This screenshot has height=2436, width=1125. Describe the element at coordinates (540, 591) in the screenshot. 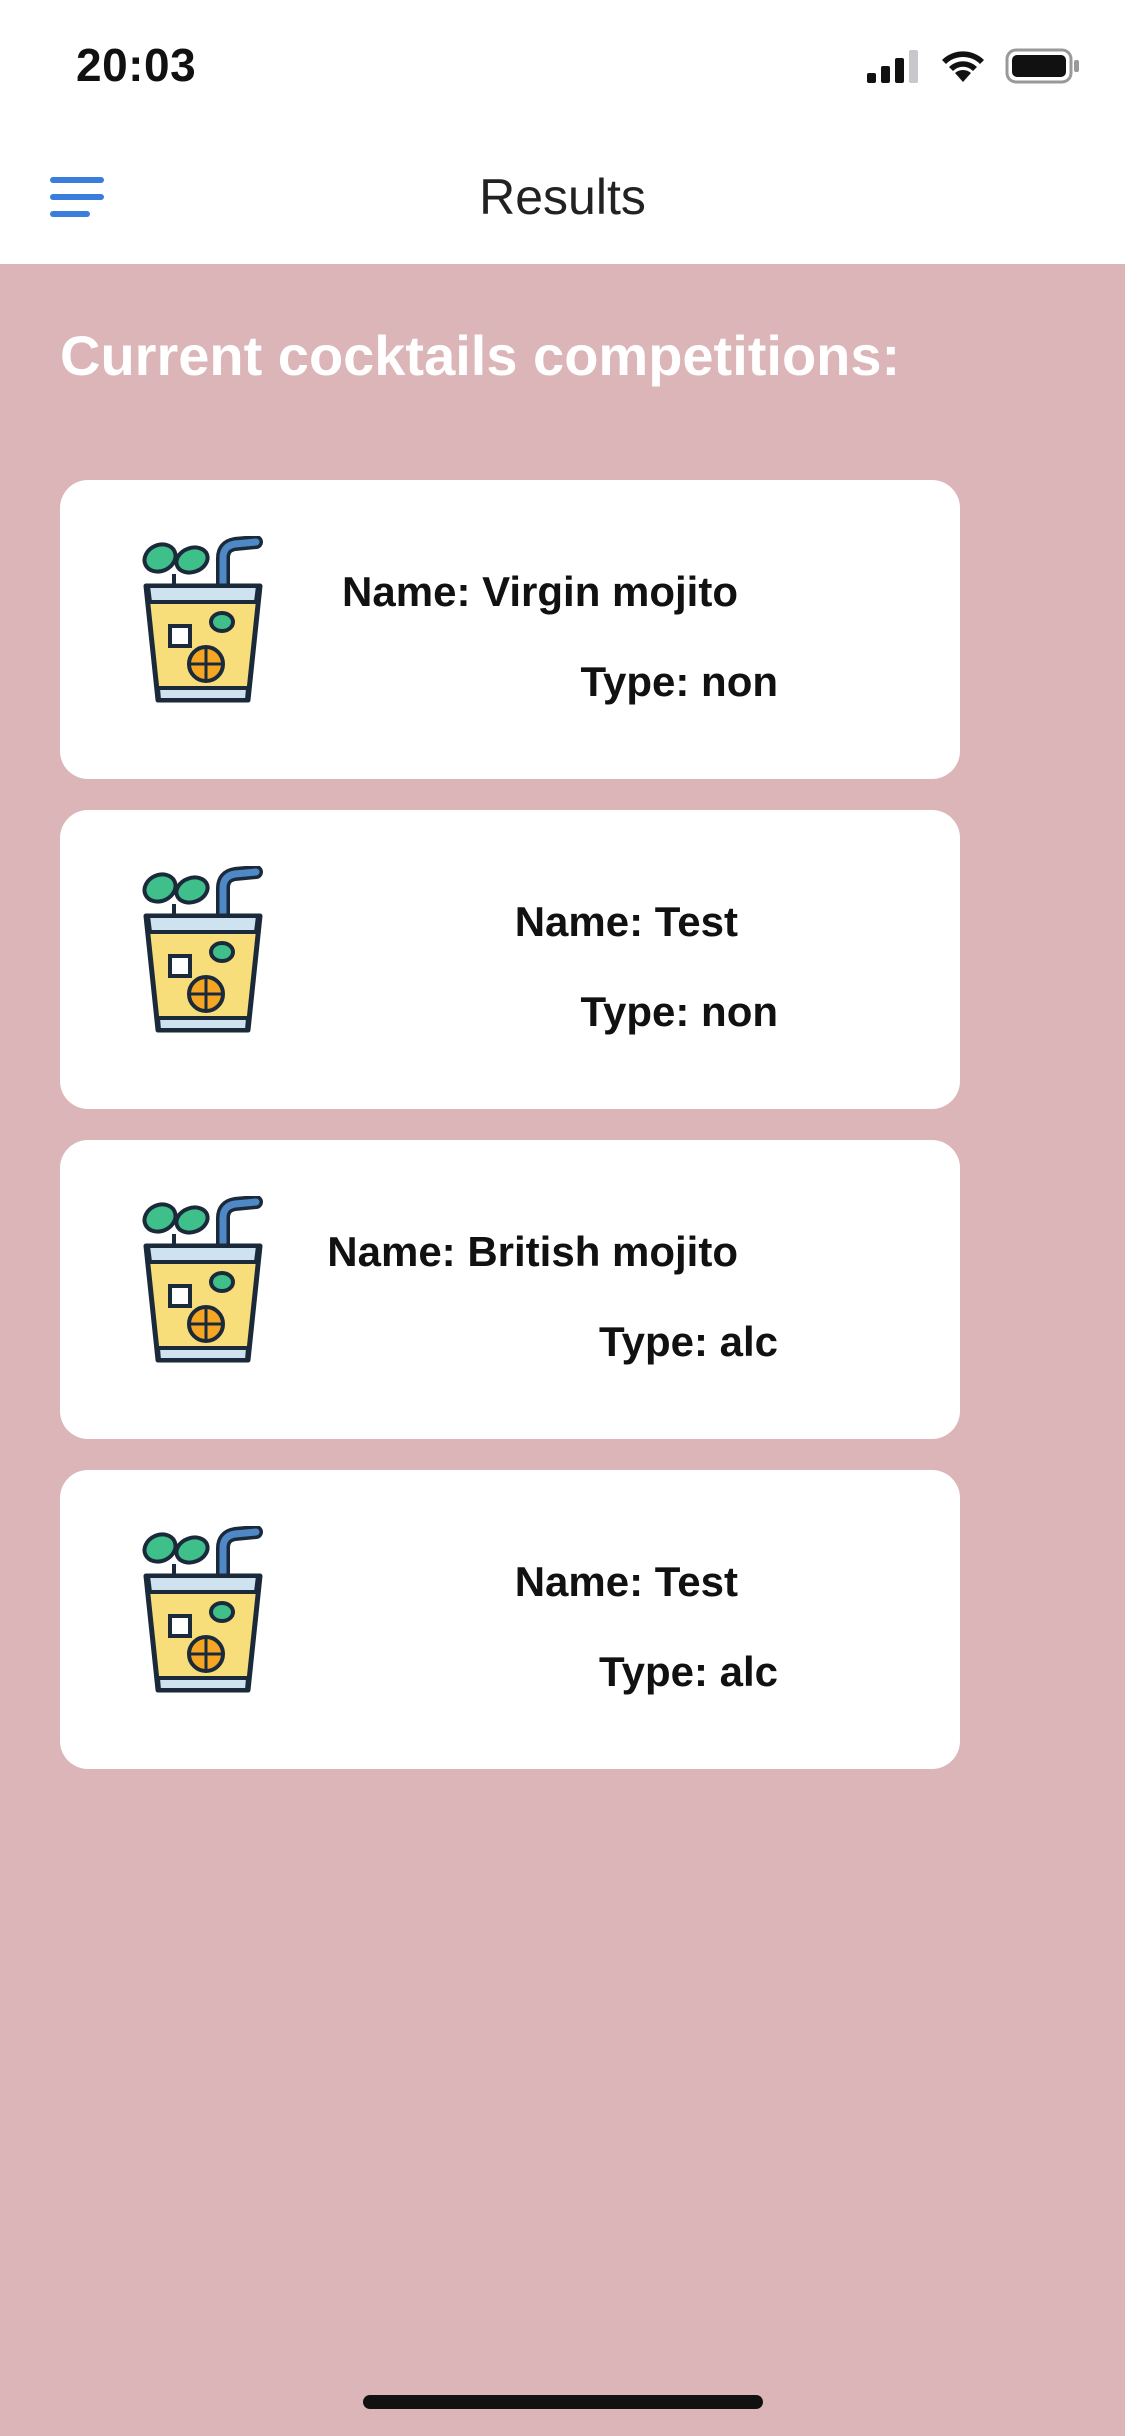

I see `cocktail-name: Name: Virgin mojito` at that location.